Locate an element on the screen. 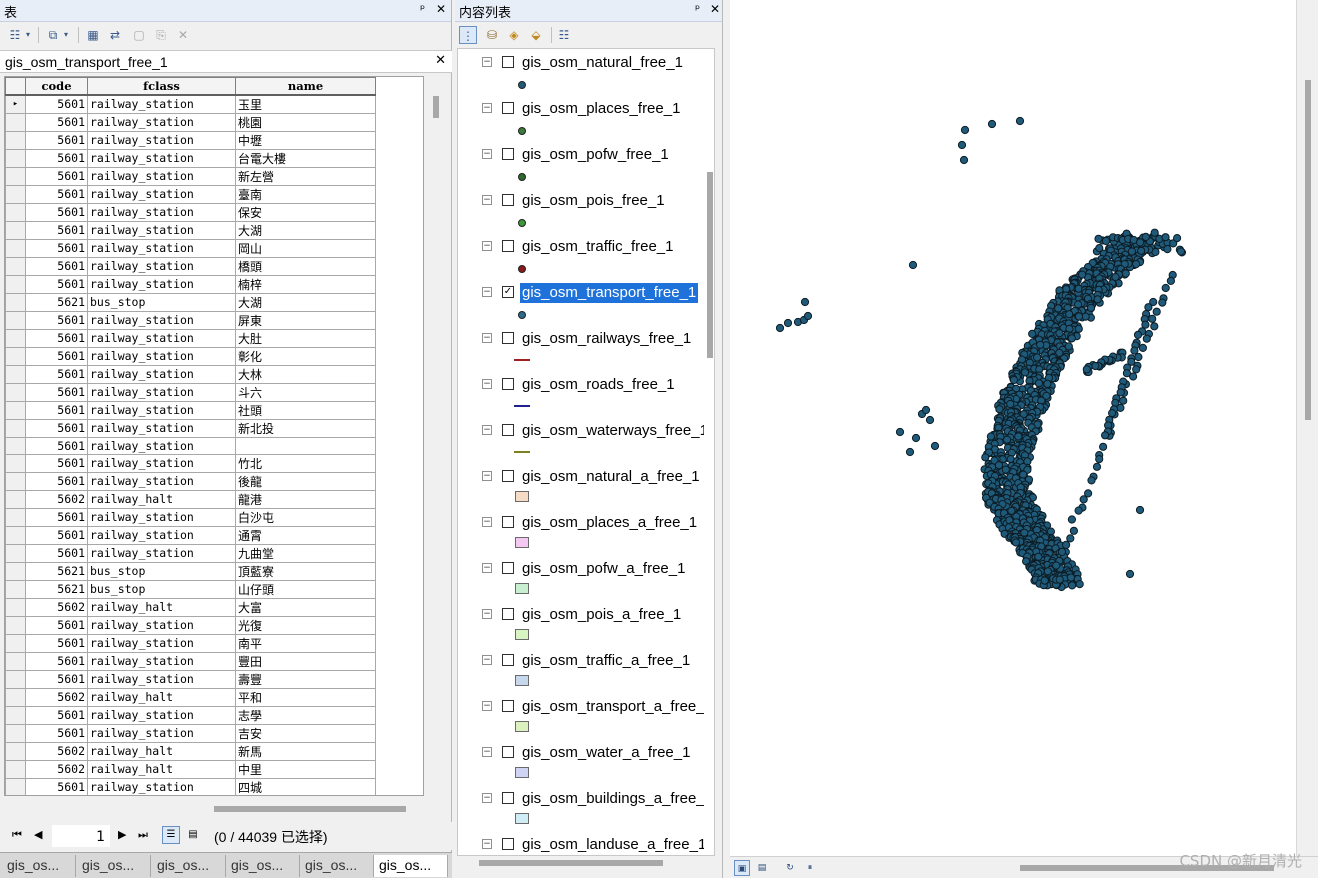 The image size is (1318, 878). show-selected-records-icon: ▤ is located at coordinates (193, 835).